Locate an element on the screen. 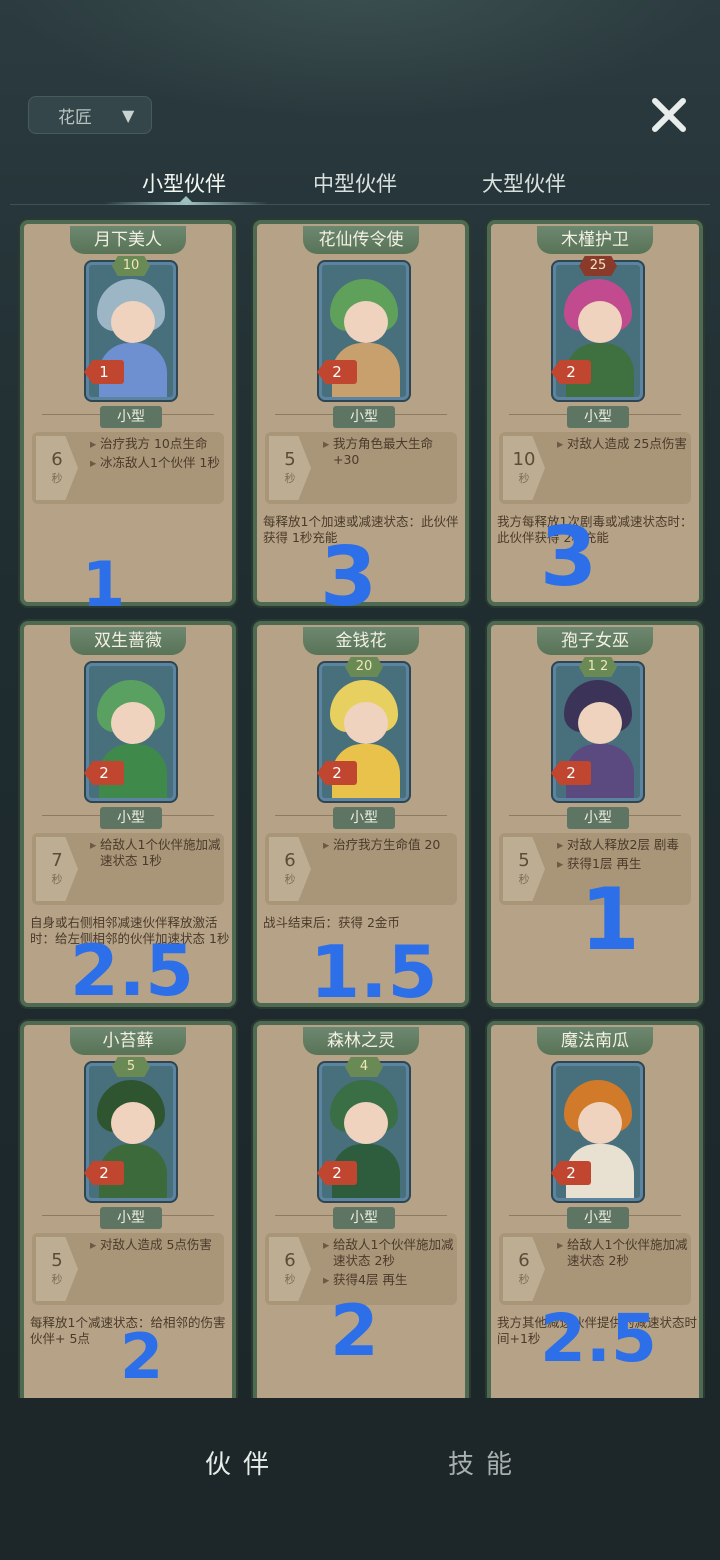 The image size is (720, 1560). effect-line: 我方角色最大生命 +30 is located at coordinates (389, 452).